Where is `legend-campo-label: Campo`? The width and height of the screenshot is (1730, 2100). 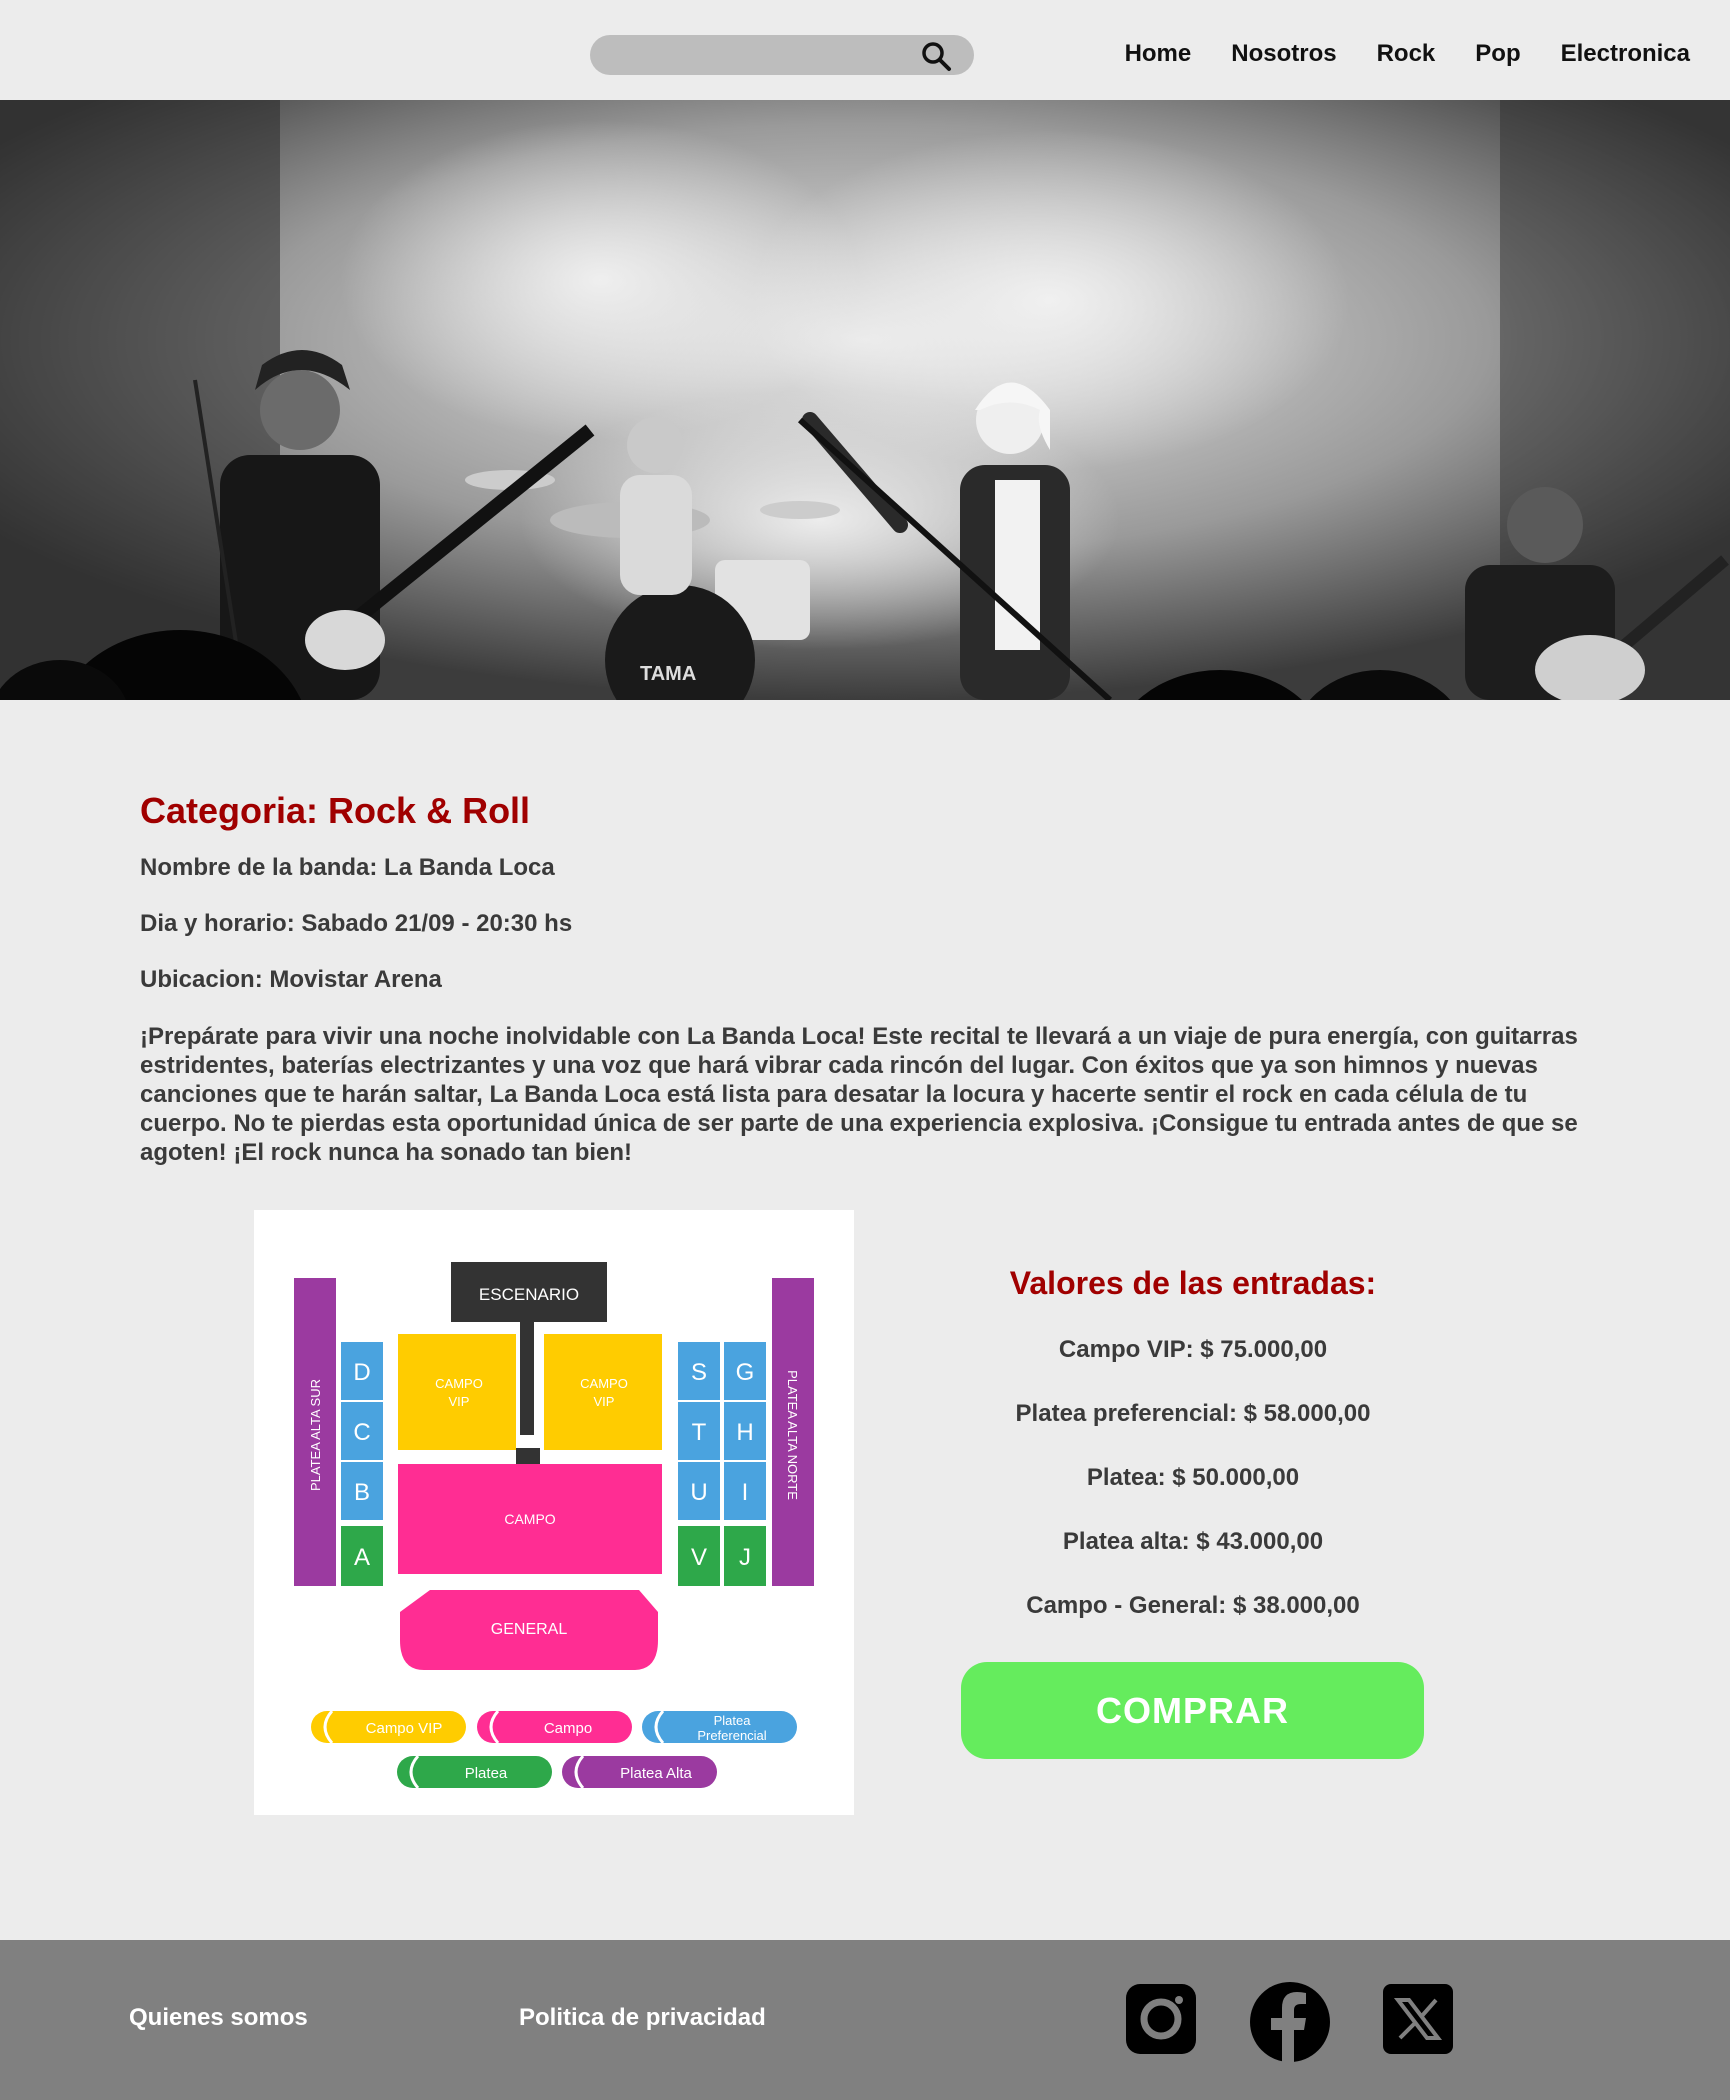 legend-campo-label: Campo is located at coordinates (568, 1728).